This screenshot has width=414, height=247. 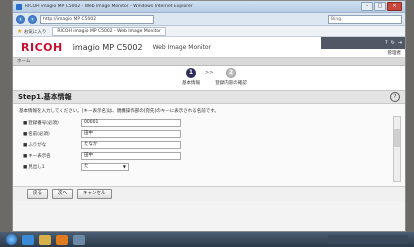 I want to click on step-2-label: 登録内容の確認, so click(x=231, y=83).